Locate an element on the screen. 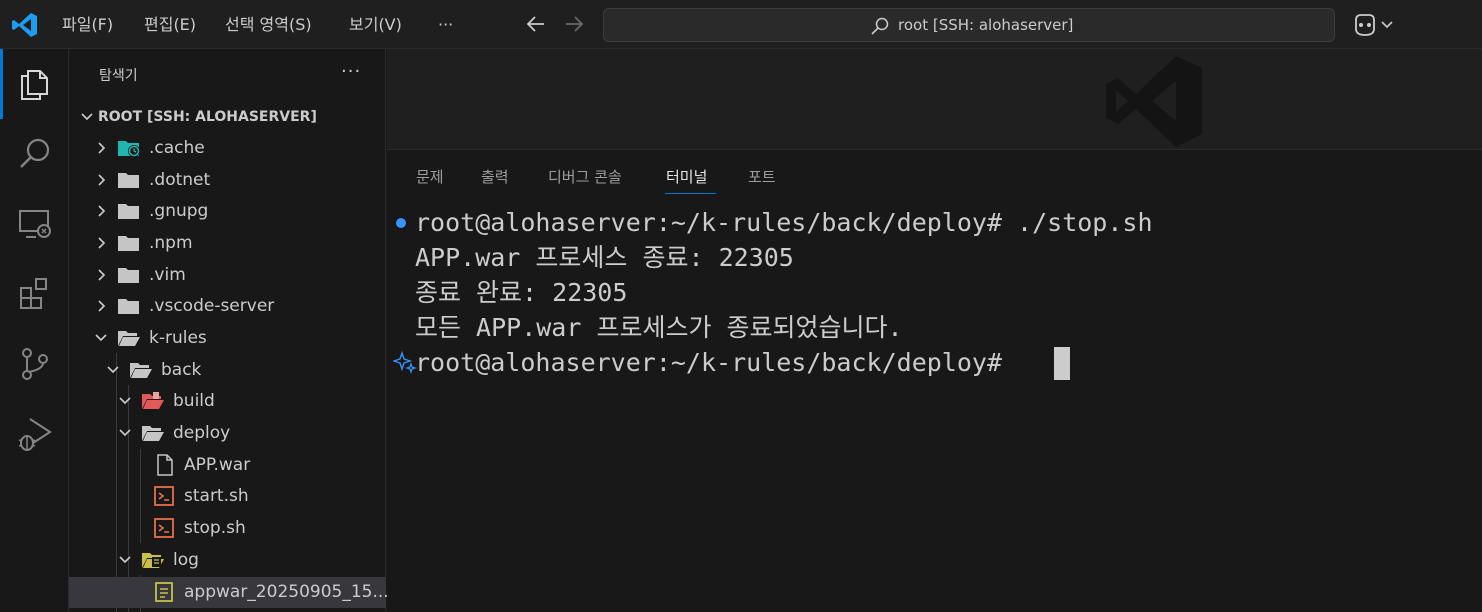 The height and width of the screenshot is (612, 1482). extensions-icon is located at coordinates (33, 293).